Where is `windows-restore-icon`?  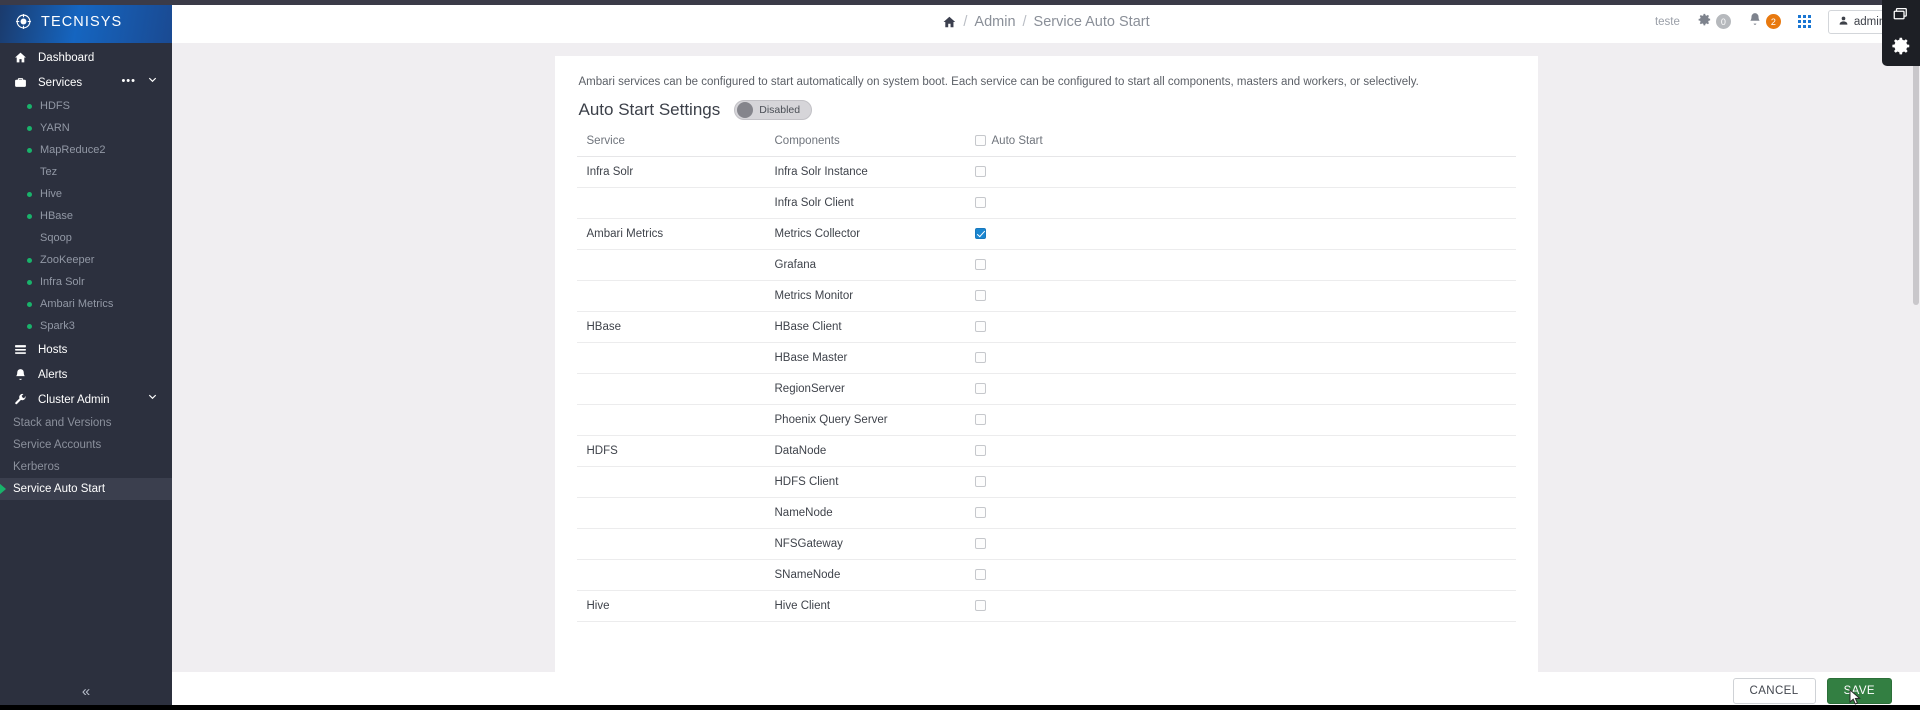
windows-restore-icon is located at coordinates (1901, 15).